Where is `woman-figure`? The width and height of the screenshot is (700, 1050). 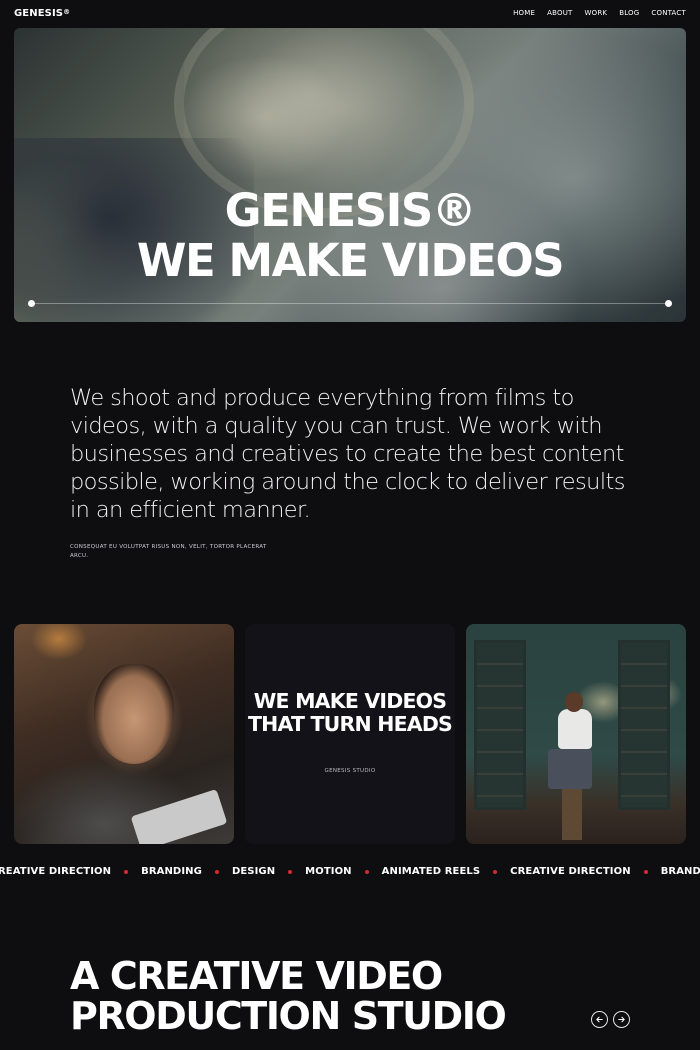
woman-figure is located at coordinates (134, 714).